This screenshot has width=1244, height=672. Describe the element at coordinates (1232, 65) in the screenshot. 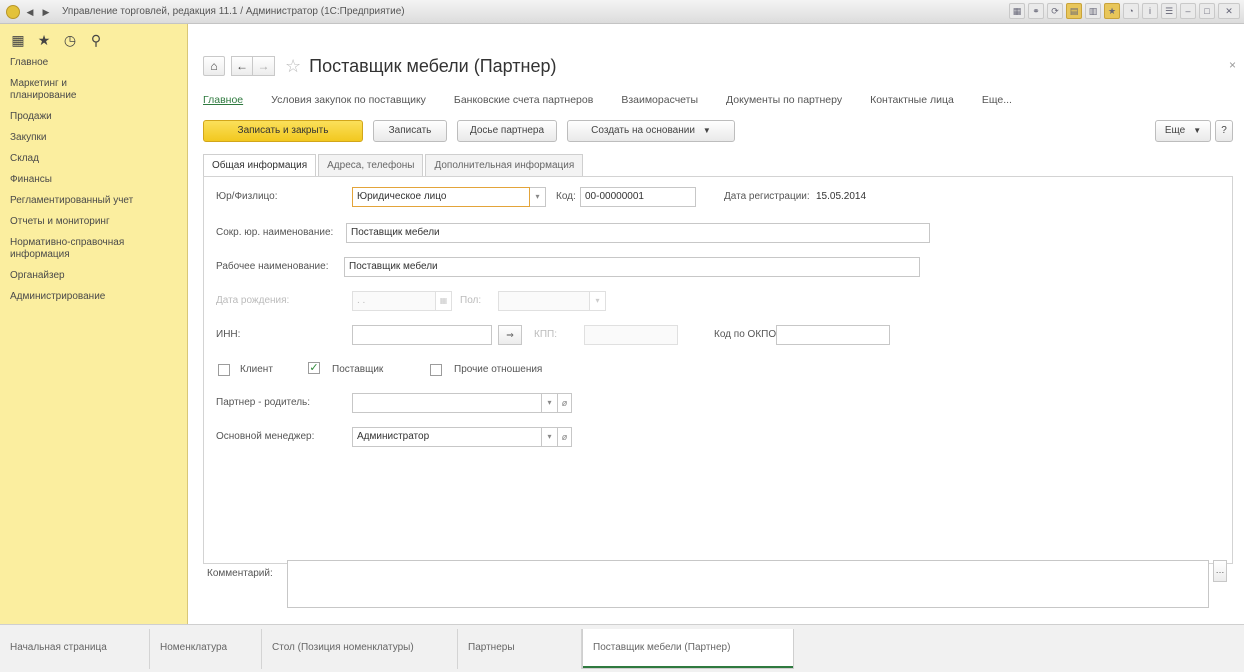

I see `close-form-icon: ×` at that location.